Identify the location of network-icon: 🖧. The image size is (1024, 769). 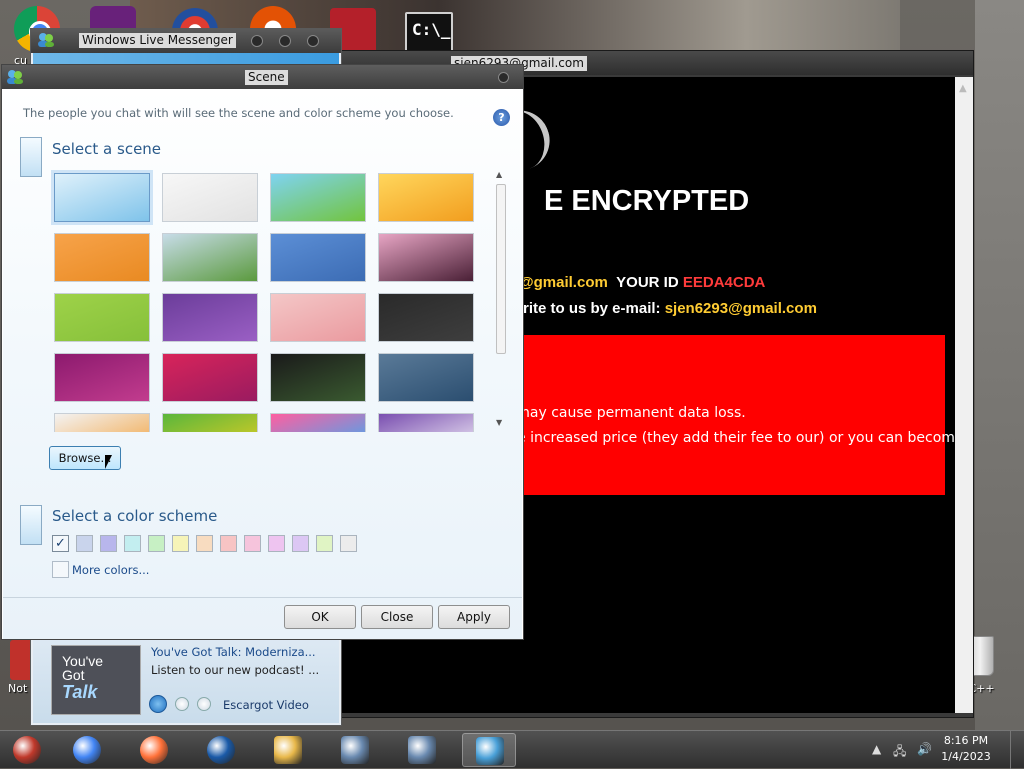
(899, 752).